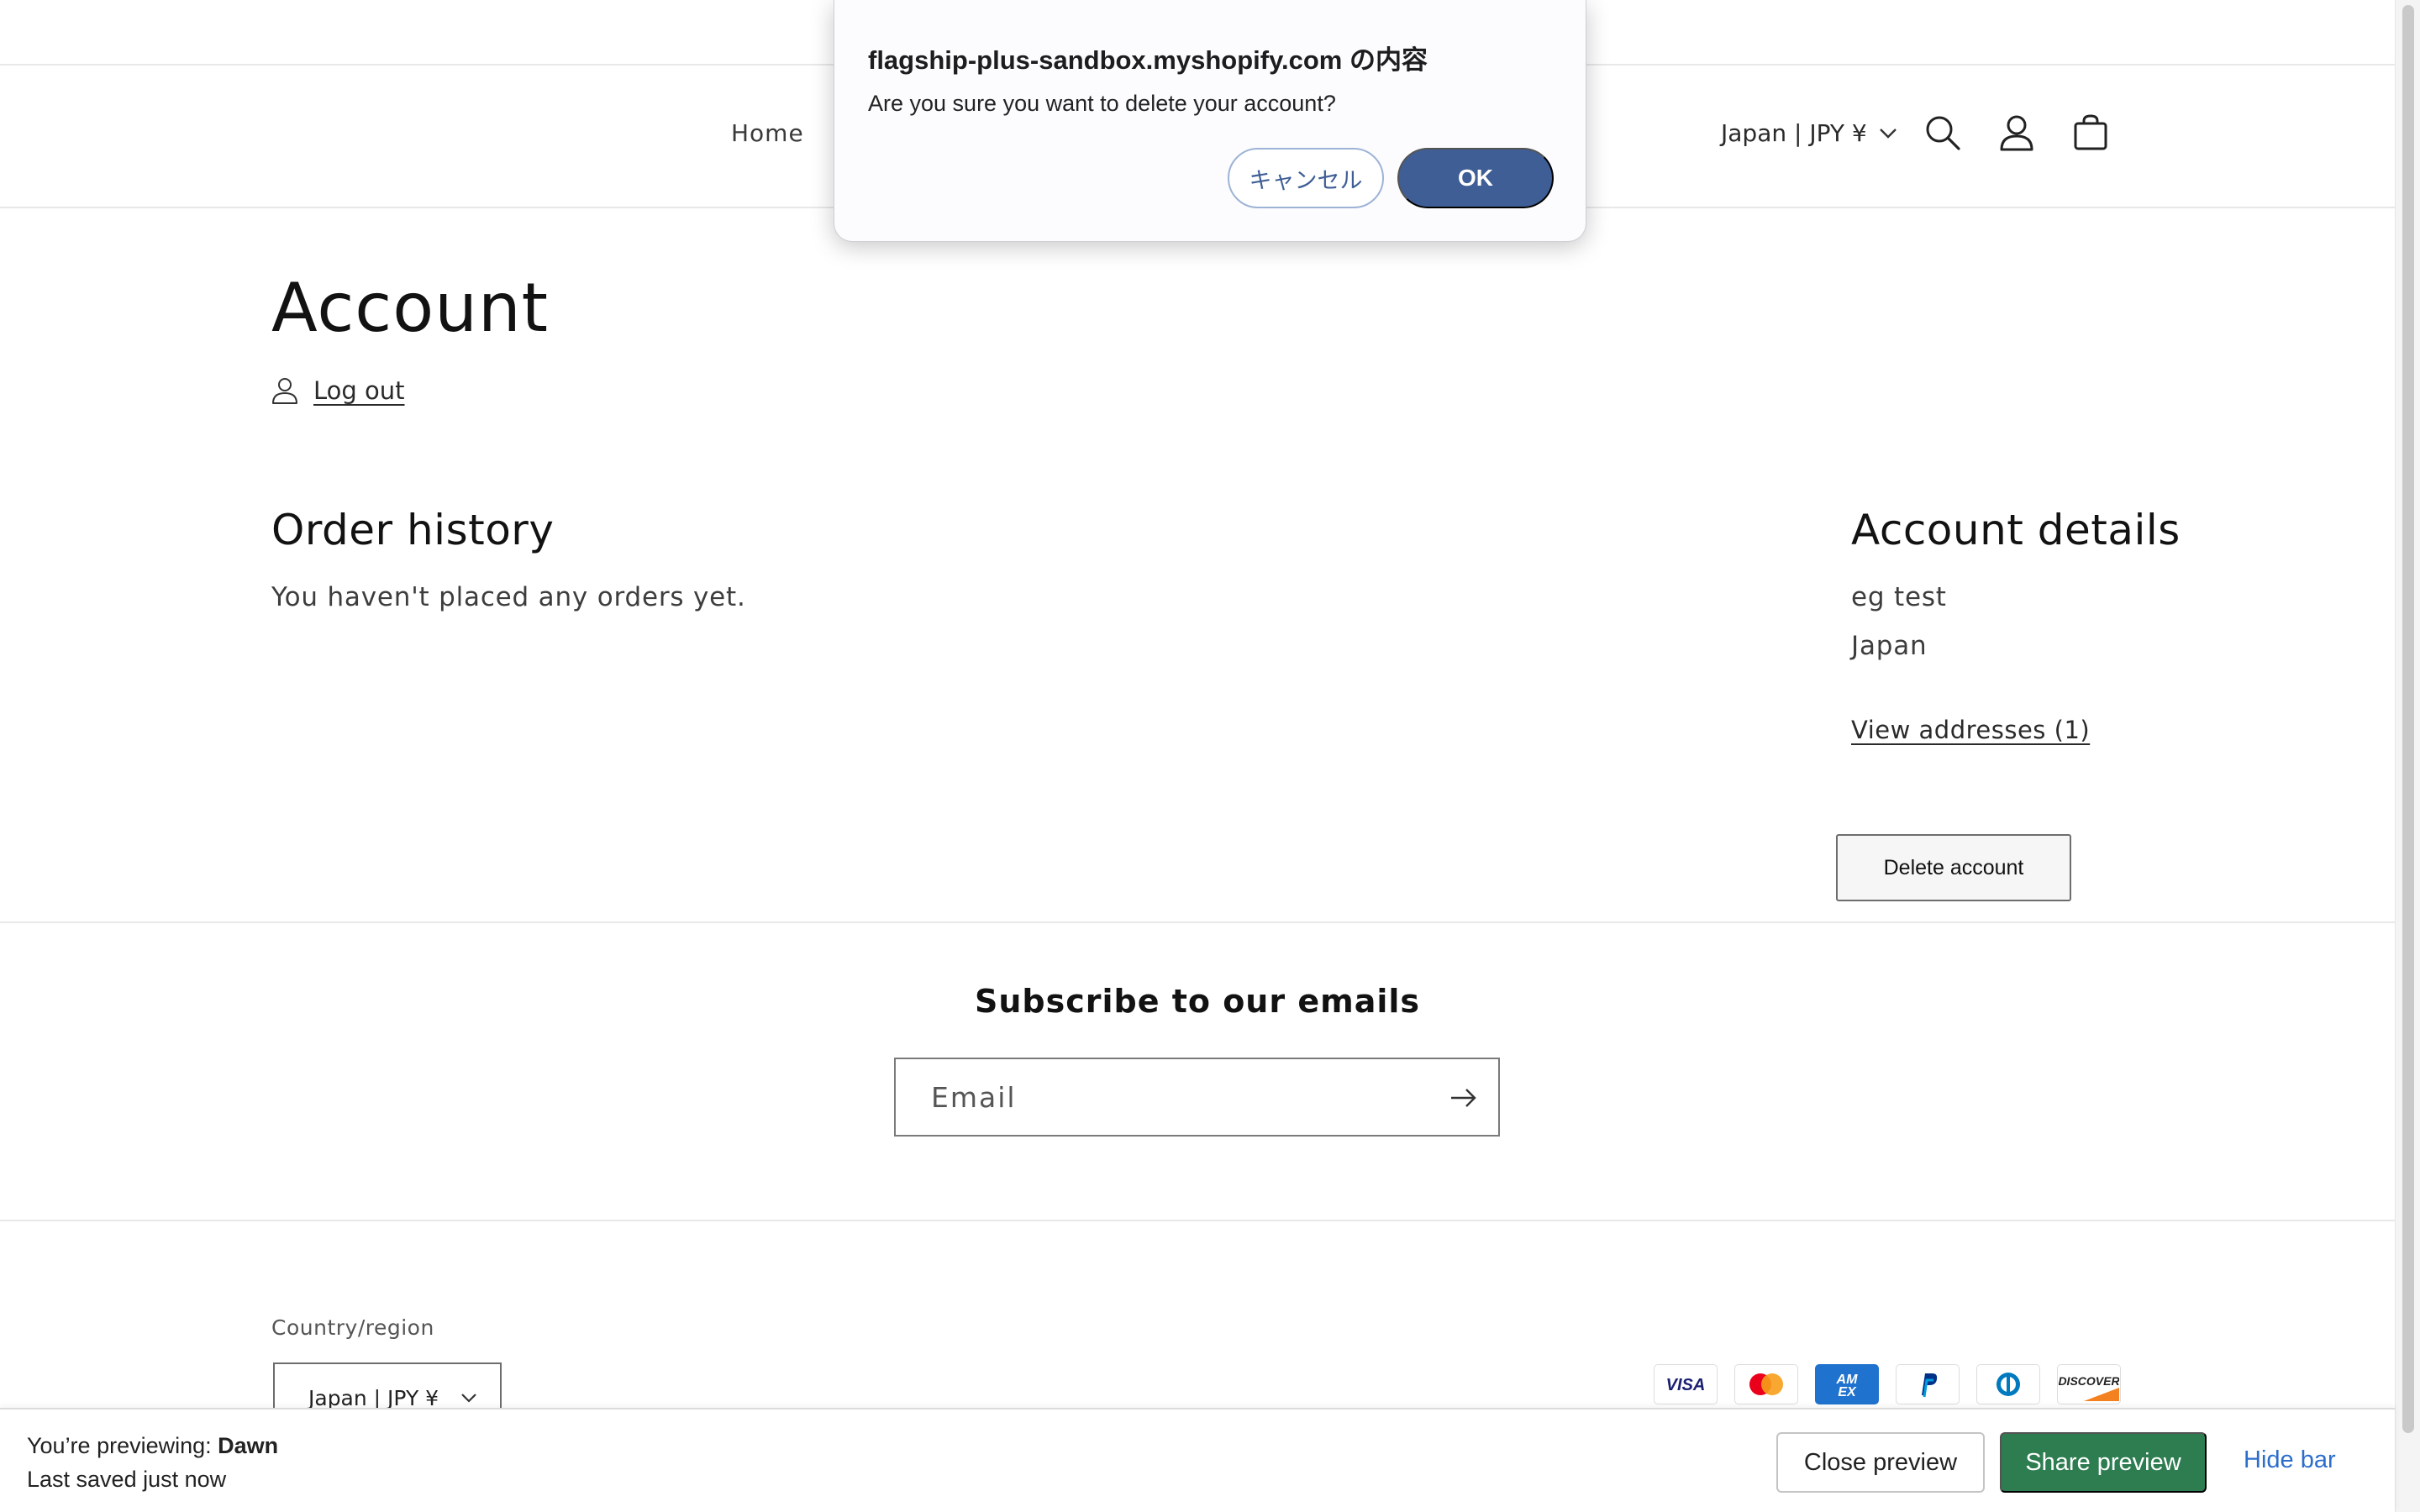 This screenshot has width=2420, height=1512. What do you see at coordinates (1475, 178) in the screenshot?
I see `dialog-ok-button: OK` at bounding box center [1475, 178].